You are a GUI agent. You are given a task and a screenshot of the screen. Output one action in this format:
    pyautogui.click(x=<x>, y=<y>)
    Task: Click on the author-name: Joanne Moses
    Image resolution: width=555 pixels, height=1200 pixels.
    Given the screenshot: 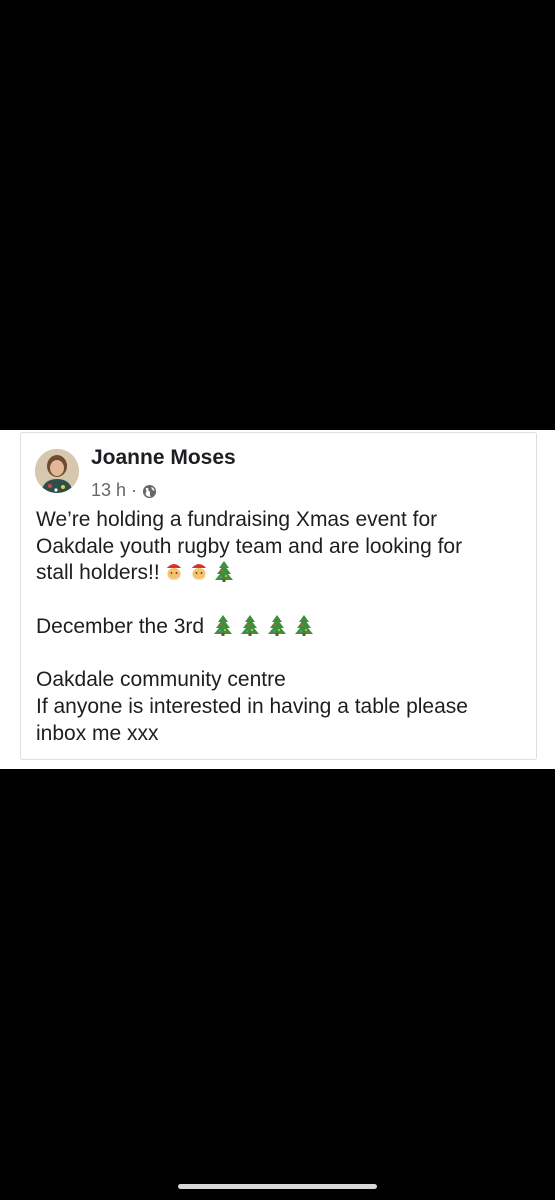 What is the action you would take?
    pyautogui.click(x=163, y=458)
    